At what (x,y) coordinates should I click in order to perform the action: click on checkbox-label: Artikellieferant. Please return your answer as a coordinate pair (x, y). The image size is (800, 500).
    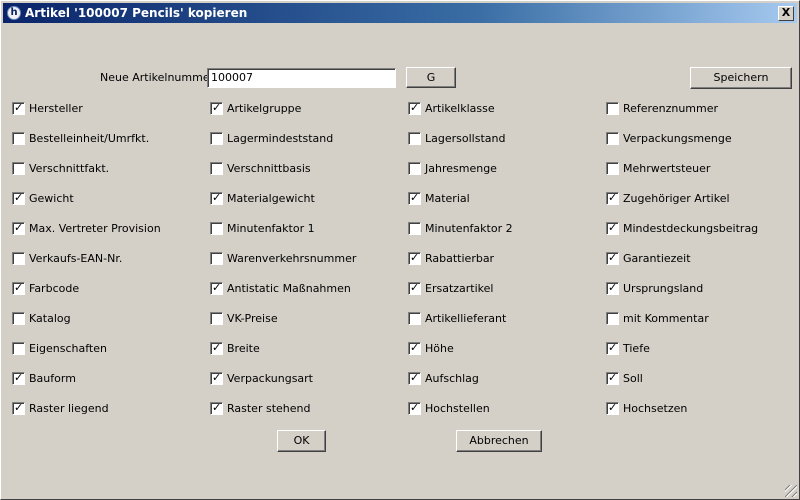
    Looking at the image, I should click on (466, 318).